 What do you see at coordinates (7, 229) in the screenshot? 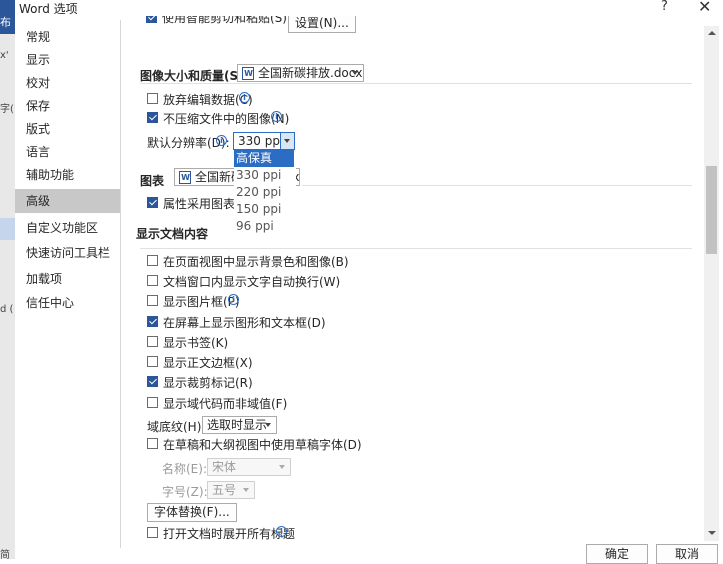
I see `background-selection` at bounding box center [7, 229].